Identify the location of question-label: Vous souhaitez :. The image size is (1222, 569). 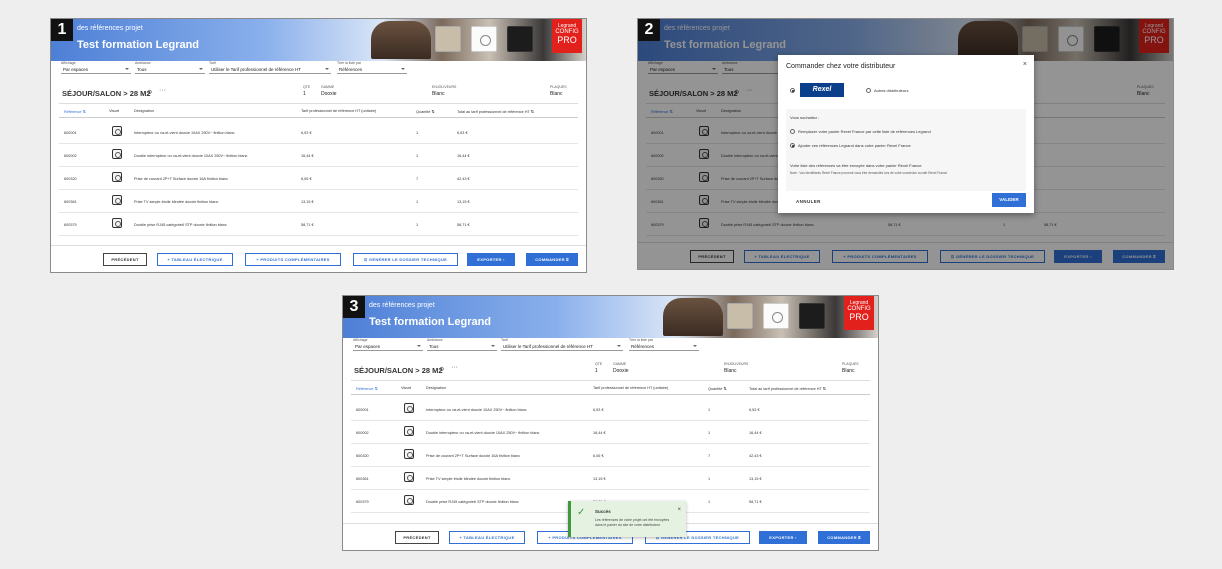
(805, 117).